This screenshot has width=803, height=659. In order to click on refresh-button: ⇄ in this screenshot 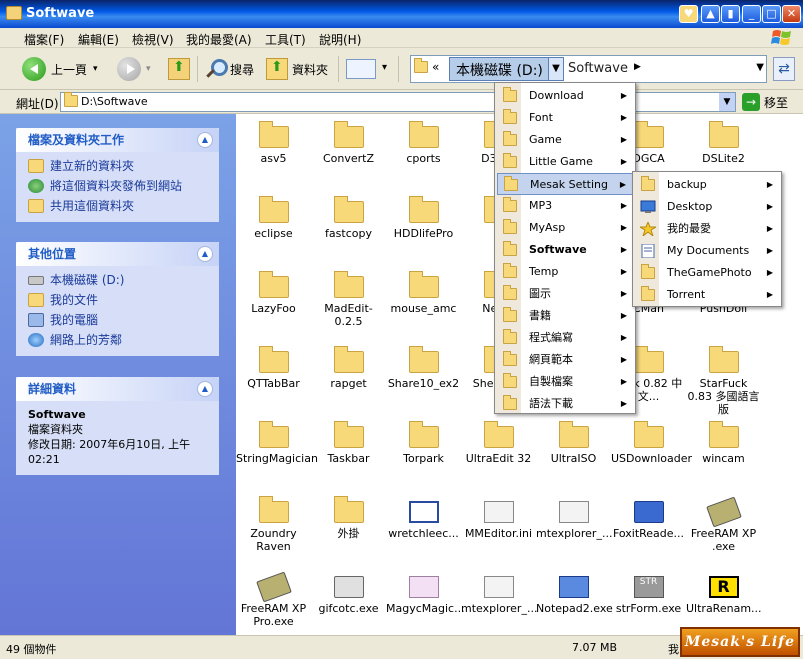, I will do `click(784, 69)`.